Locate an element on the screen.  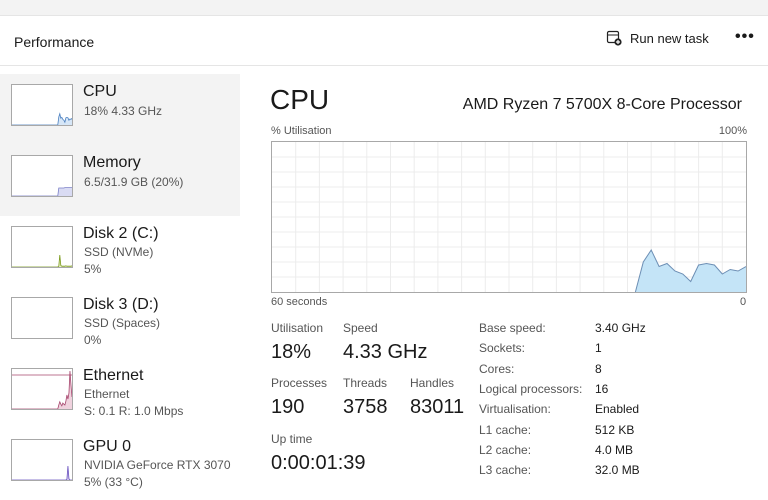
sidebar-item-gpu-0: GPU 0 NVIDIA GeForce RTX 3070 5% (33 °C) is located at coordinates (120, 464).